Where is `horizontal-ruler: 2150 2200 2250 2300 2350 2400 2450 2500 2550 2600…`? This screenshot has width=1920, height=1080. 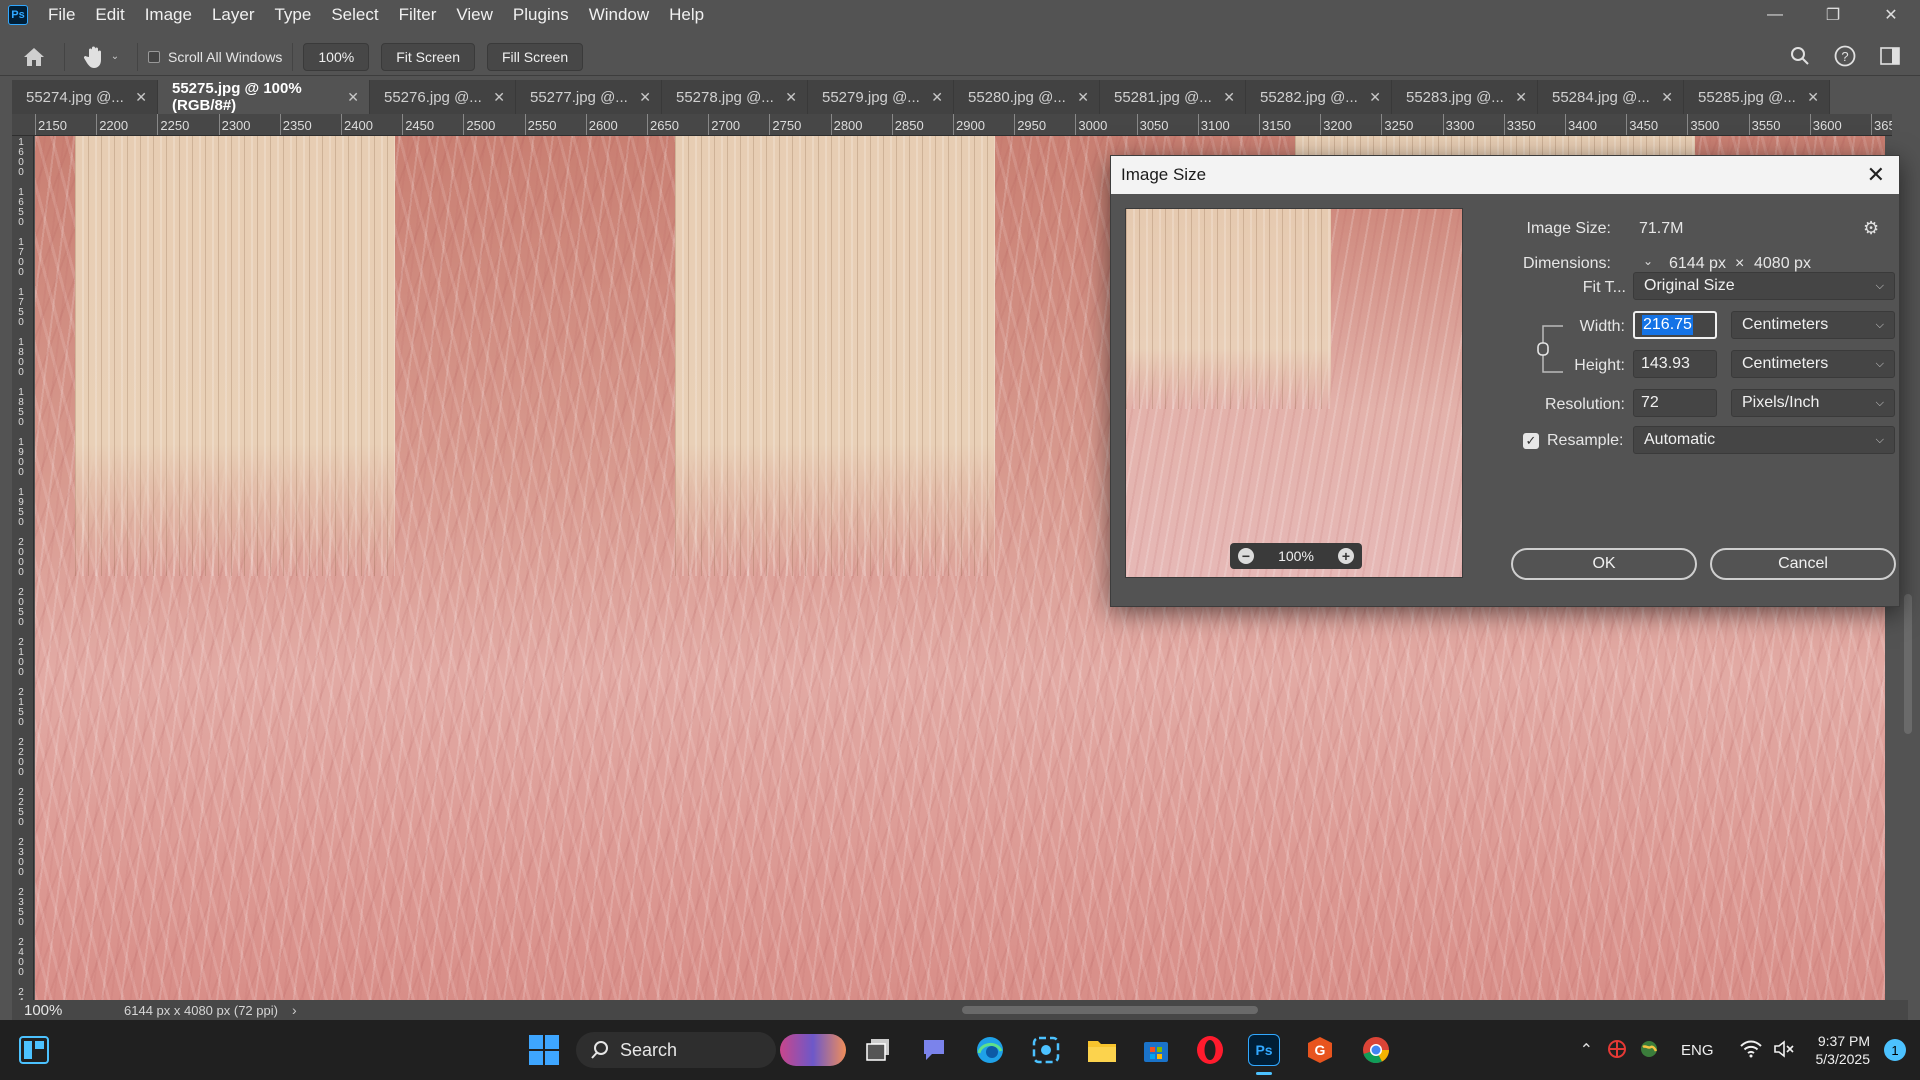 horizontal-ruler: 2150 2200 2250 2300 2350 2400 2450 2500 2550 2600… is located at coordinates (952, 125).